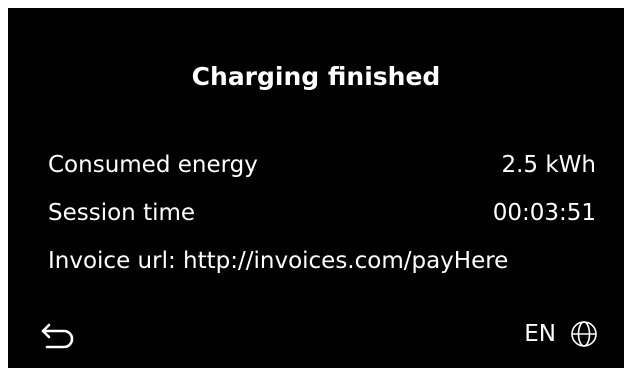 This screenshot has width=632, height=376. I want to click on consumed-energy-label: Consumed energy, so click(153, 165).